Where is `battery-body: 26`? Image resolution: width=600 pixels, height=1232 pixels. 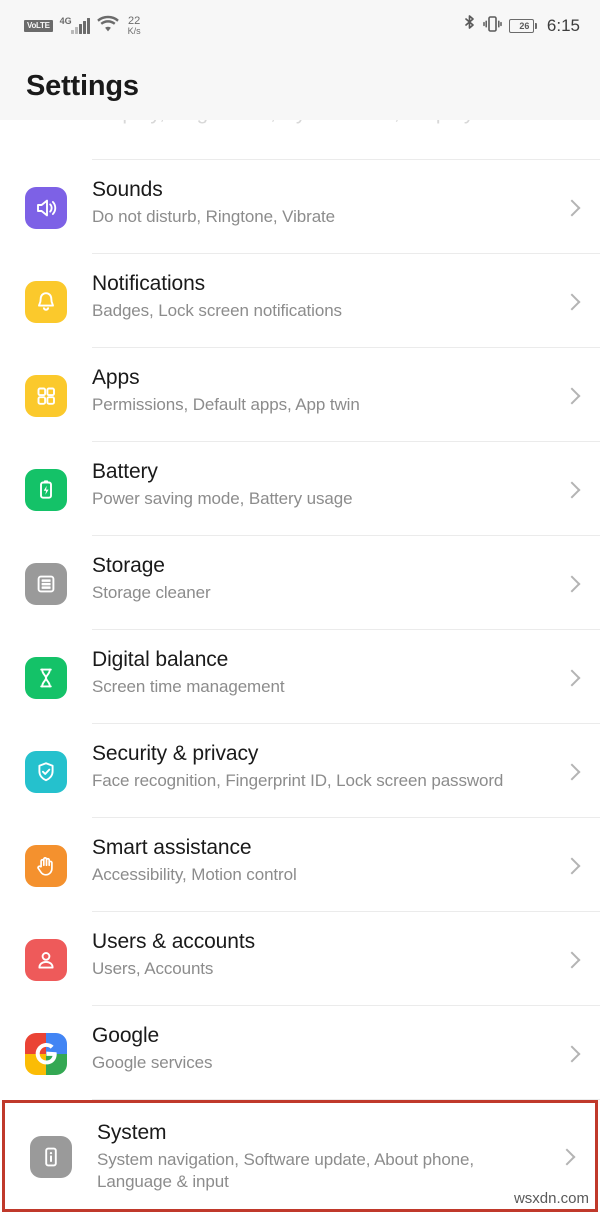
battery-body: 26 is located at coordinates (521, 26).